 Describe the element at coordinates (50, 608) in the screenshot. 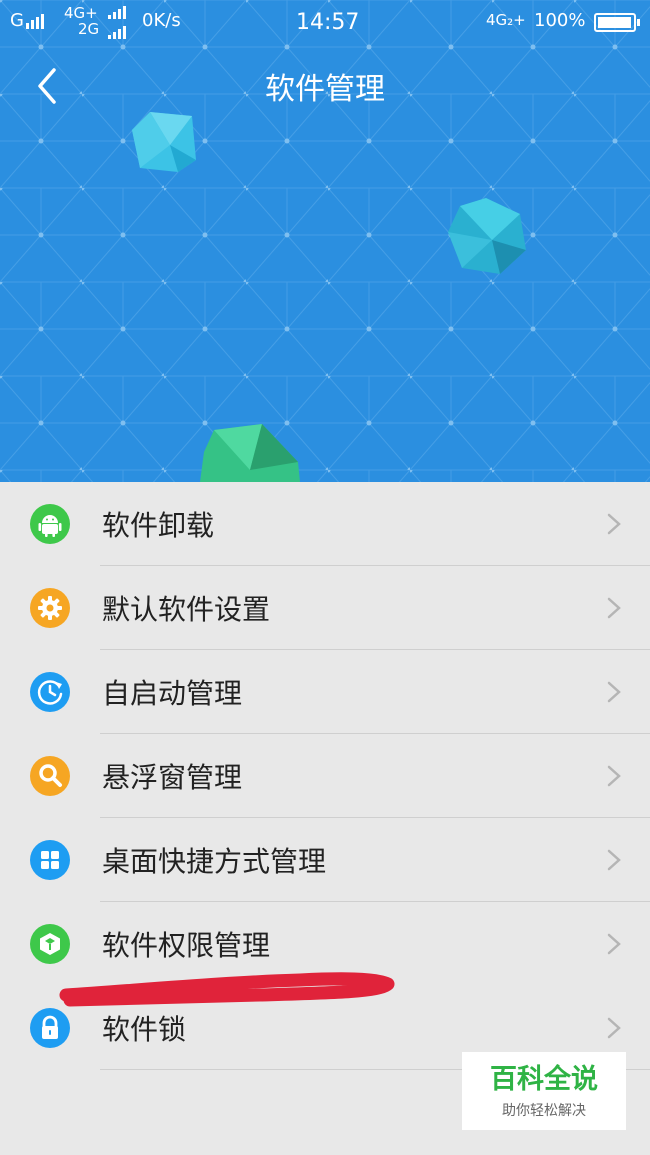

I see `gear-icon` at that location.